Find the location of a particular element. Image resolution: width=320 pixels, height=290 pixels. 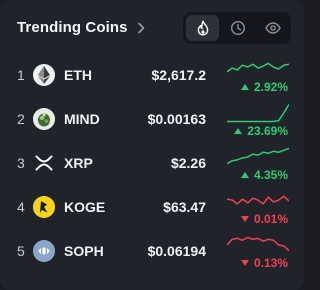

xrp-logo-icon is located at coordinates (44, 163).